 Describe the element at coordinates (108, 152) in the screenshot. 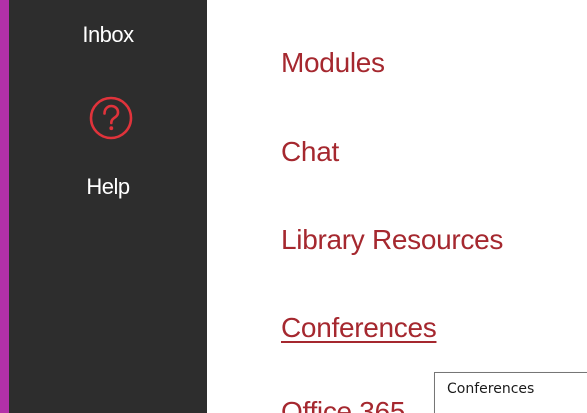

I see `nav-item-help: Help` at that location.